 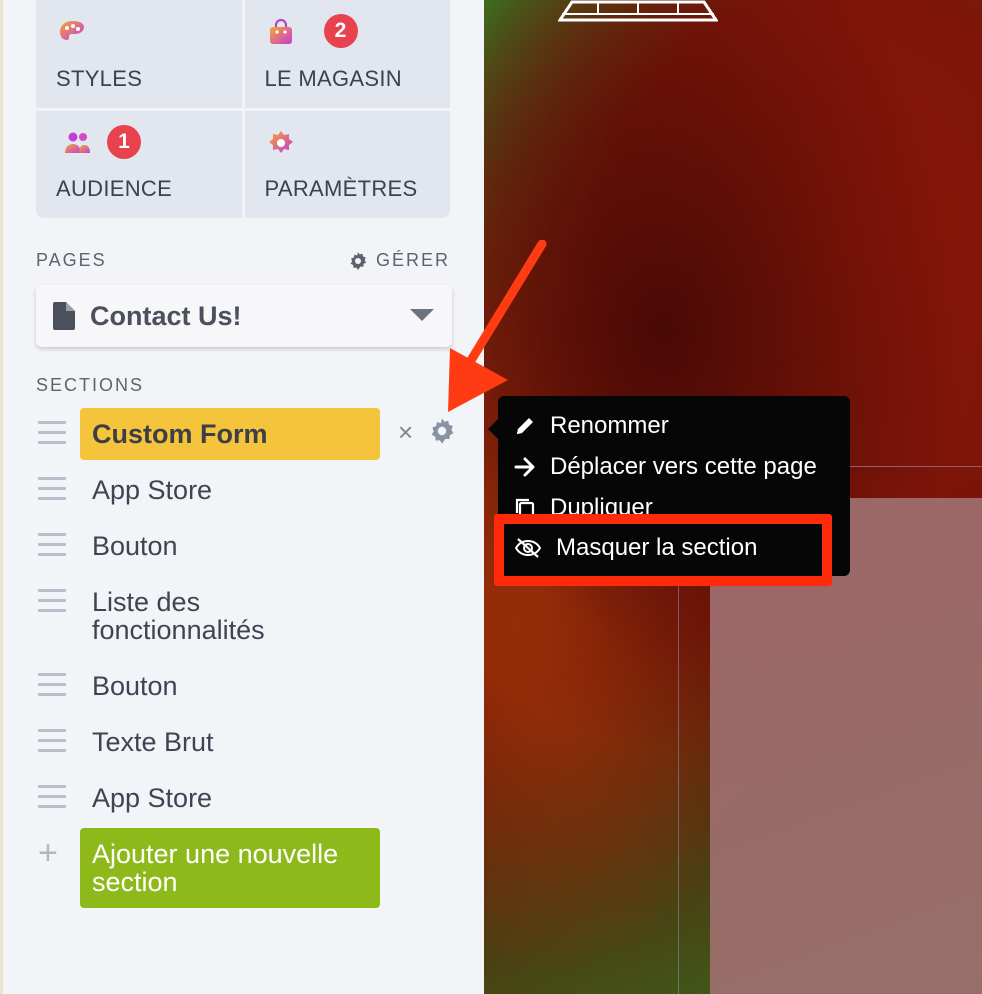 I want to click on plus-icon: +, so click(x=48, y=853).